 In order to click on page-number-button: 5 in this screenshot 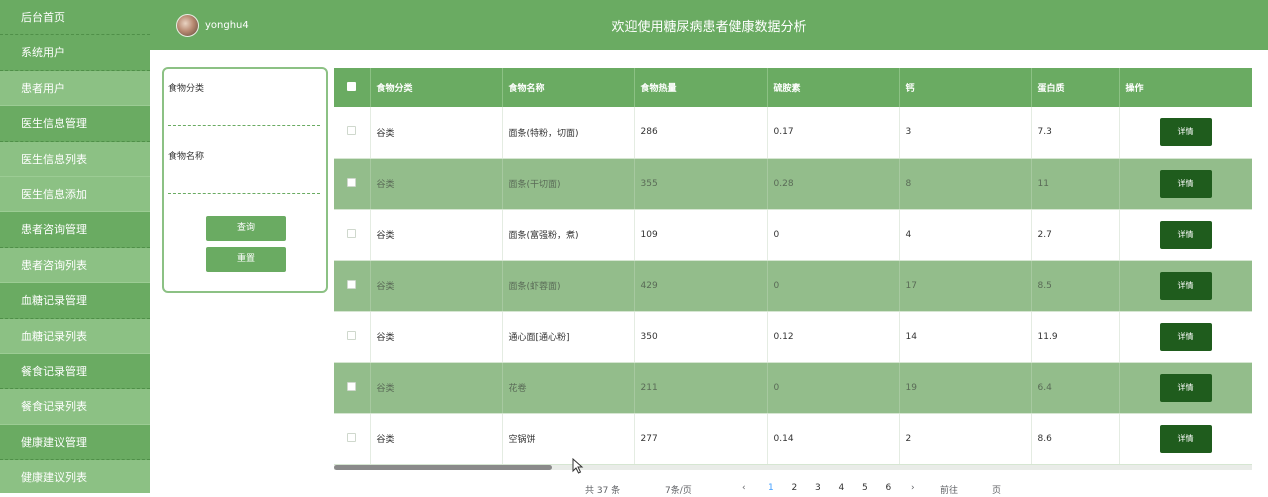, I will do `click(865, 488)`.